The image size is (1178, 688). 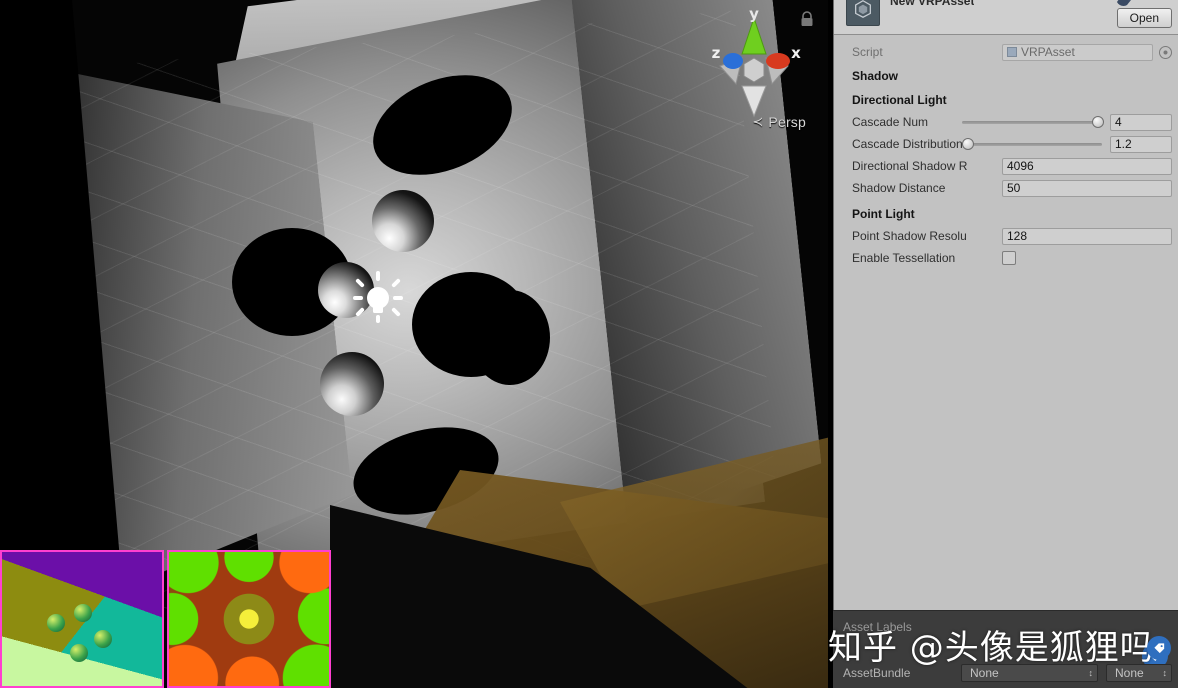 What do you see at coordinates (1077, 52) in the screenshot?
I see `script-object-field: VRPAsset` at bounding box center [1077, 52].